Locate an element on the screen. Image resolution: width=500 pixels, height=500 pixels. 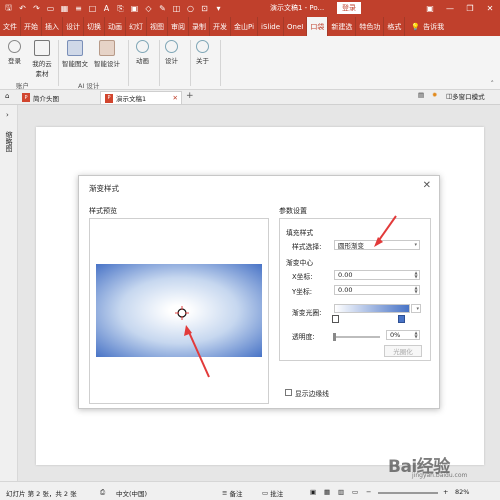
smart-graphic-button: 智能图文 is located at coordinates (75, 54).